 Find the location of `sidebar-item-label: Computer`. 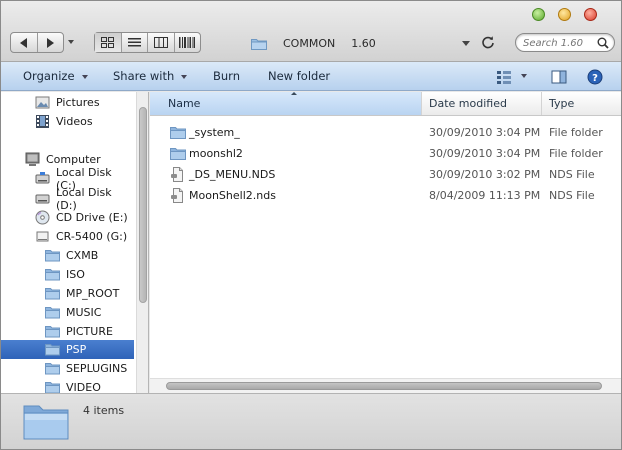

sidebar-item-label: Computer is located at coordinates (73, 159).